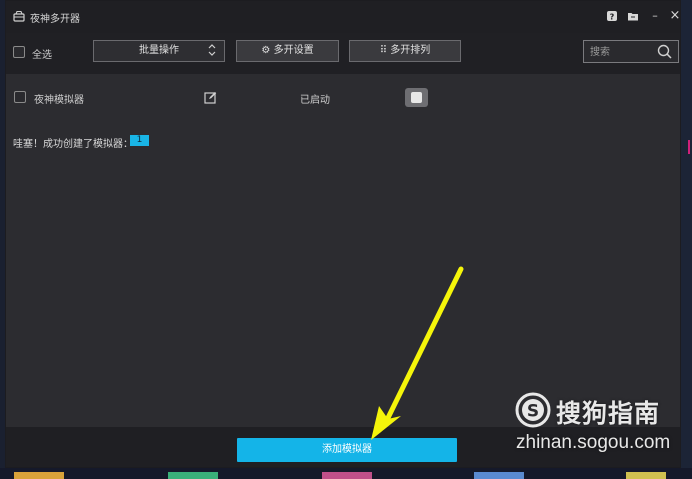 This screenshot has height=479, width=692. Describe the element at coordinates (623, 52) in the screenshot. I see `search-input` at that location.